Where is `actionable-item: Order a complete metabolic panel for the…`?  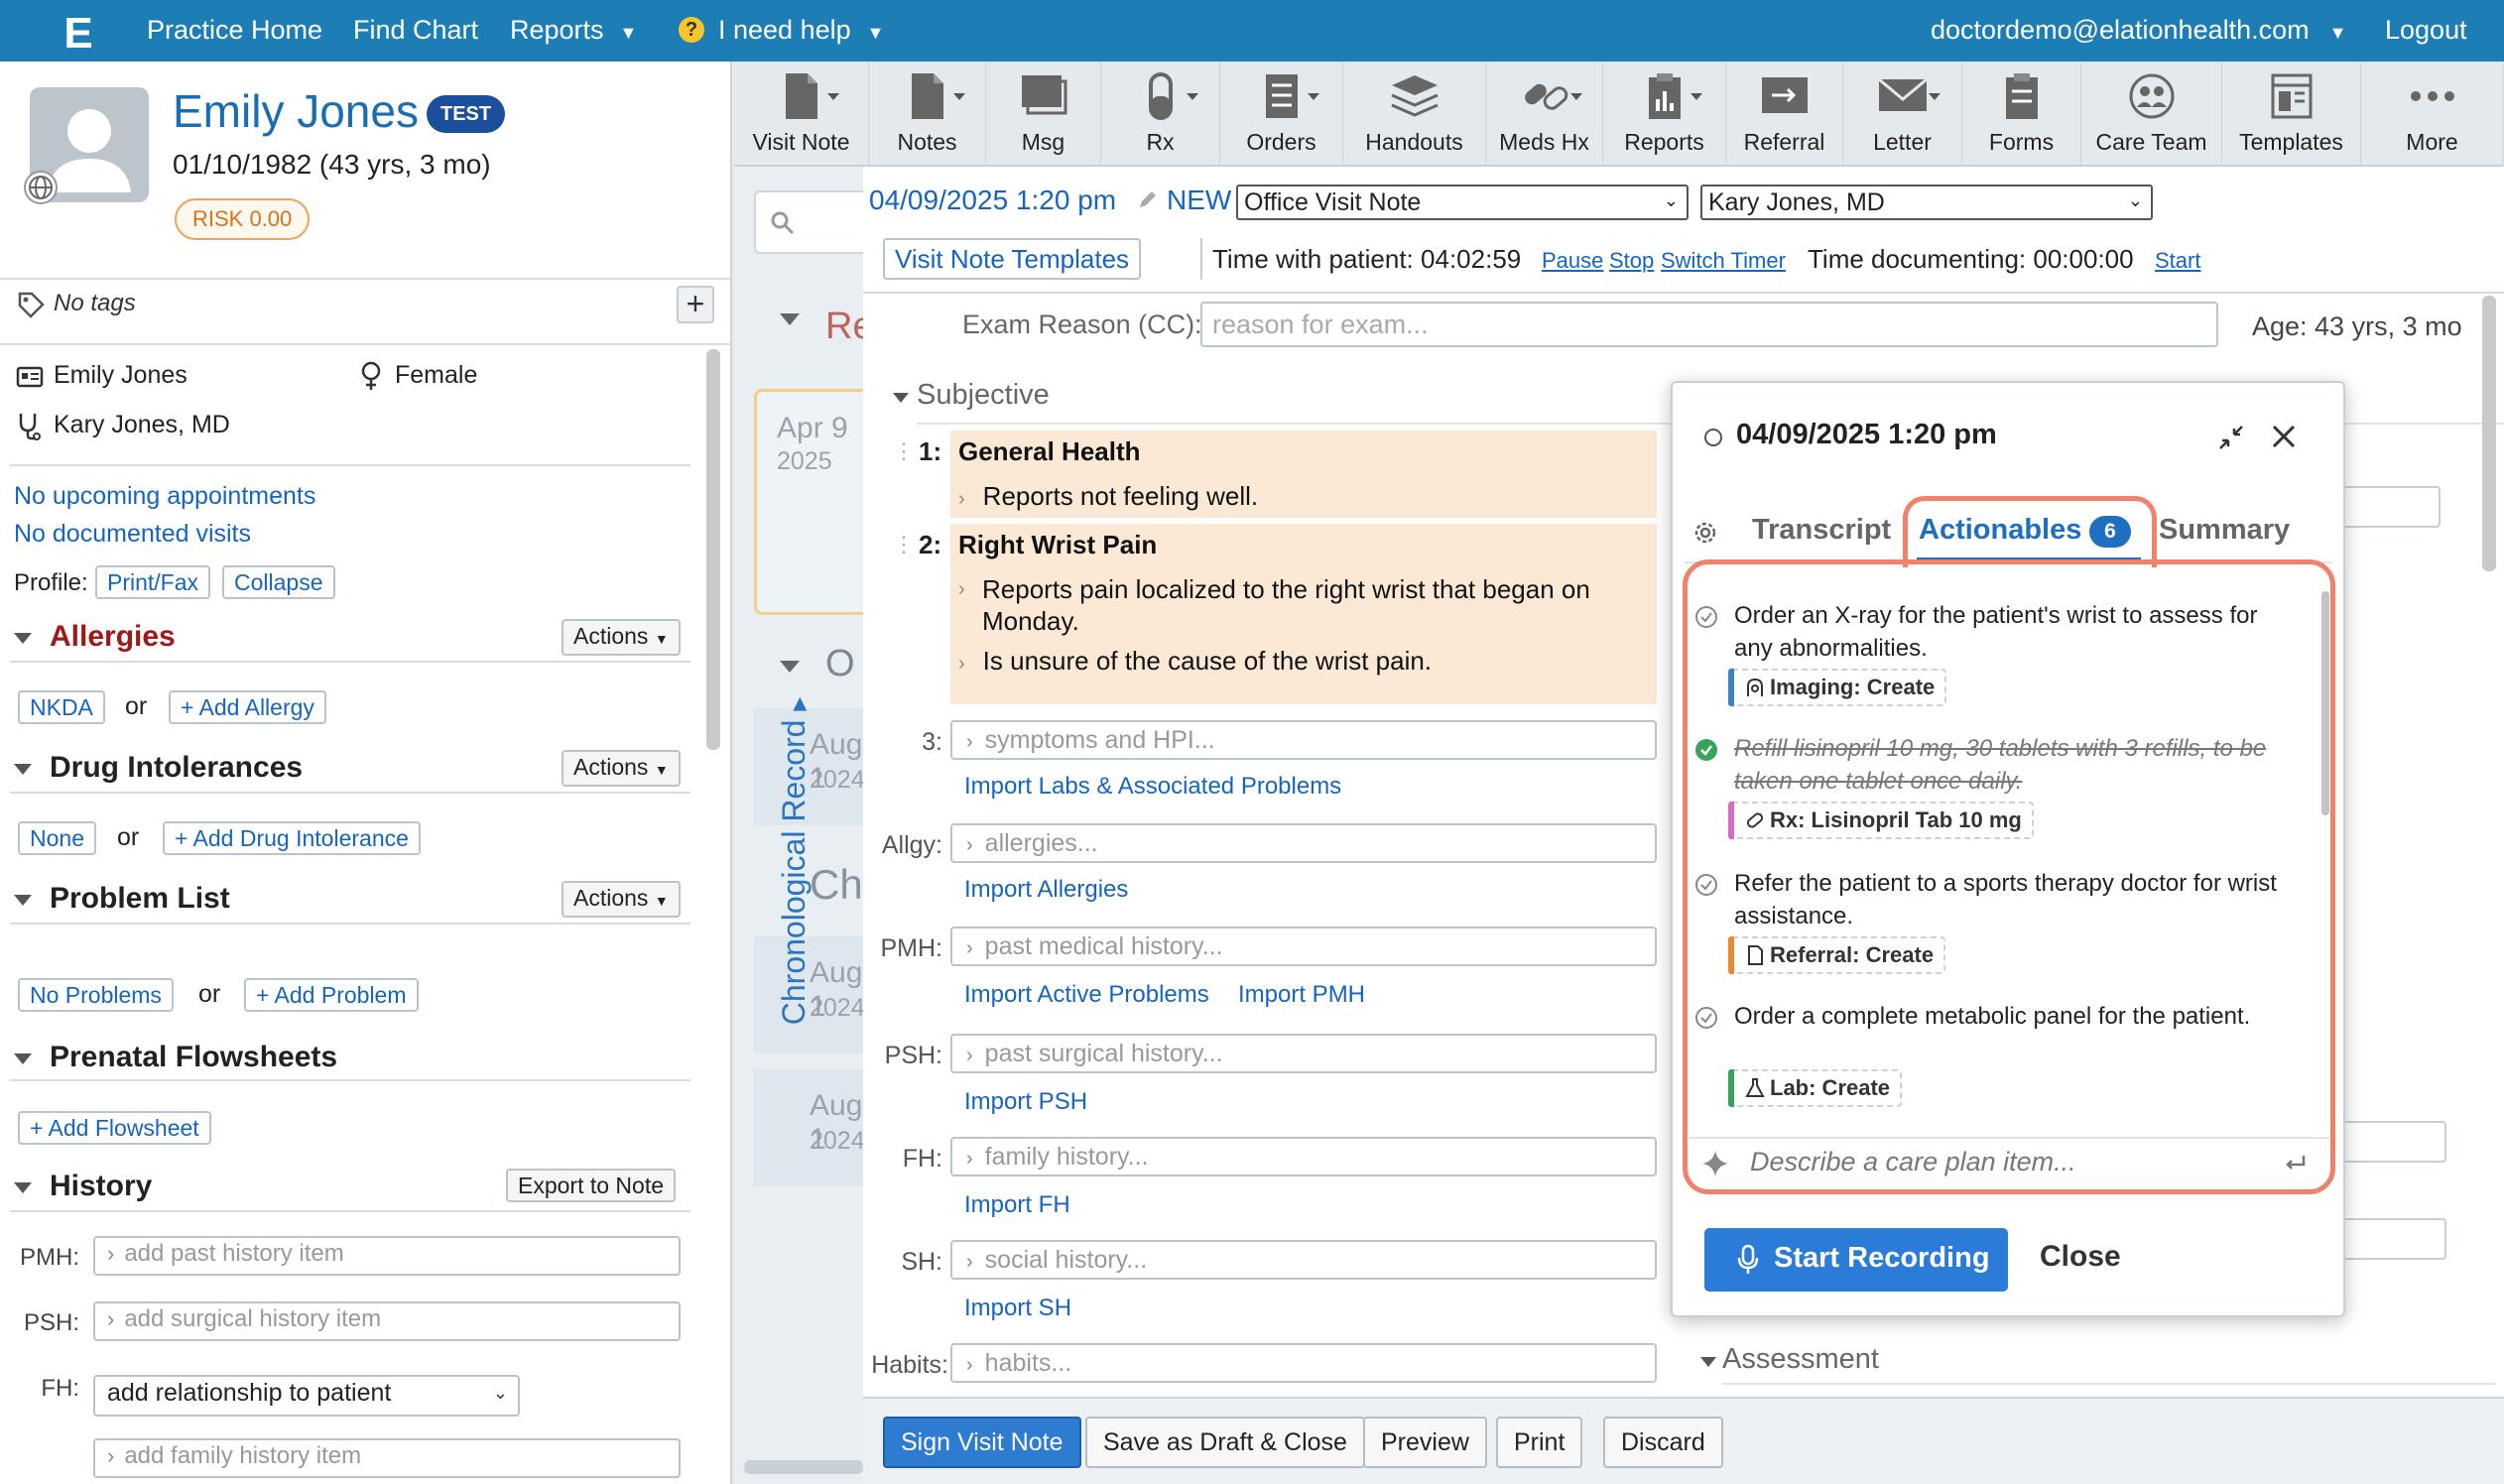
actionable-item: Order a complete metabolic panel for the… is located at coordinates (1995, 1060).